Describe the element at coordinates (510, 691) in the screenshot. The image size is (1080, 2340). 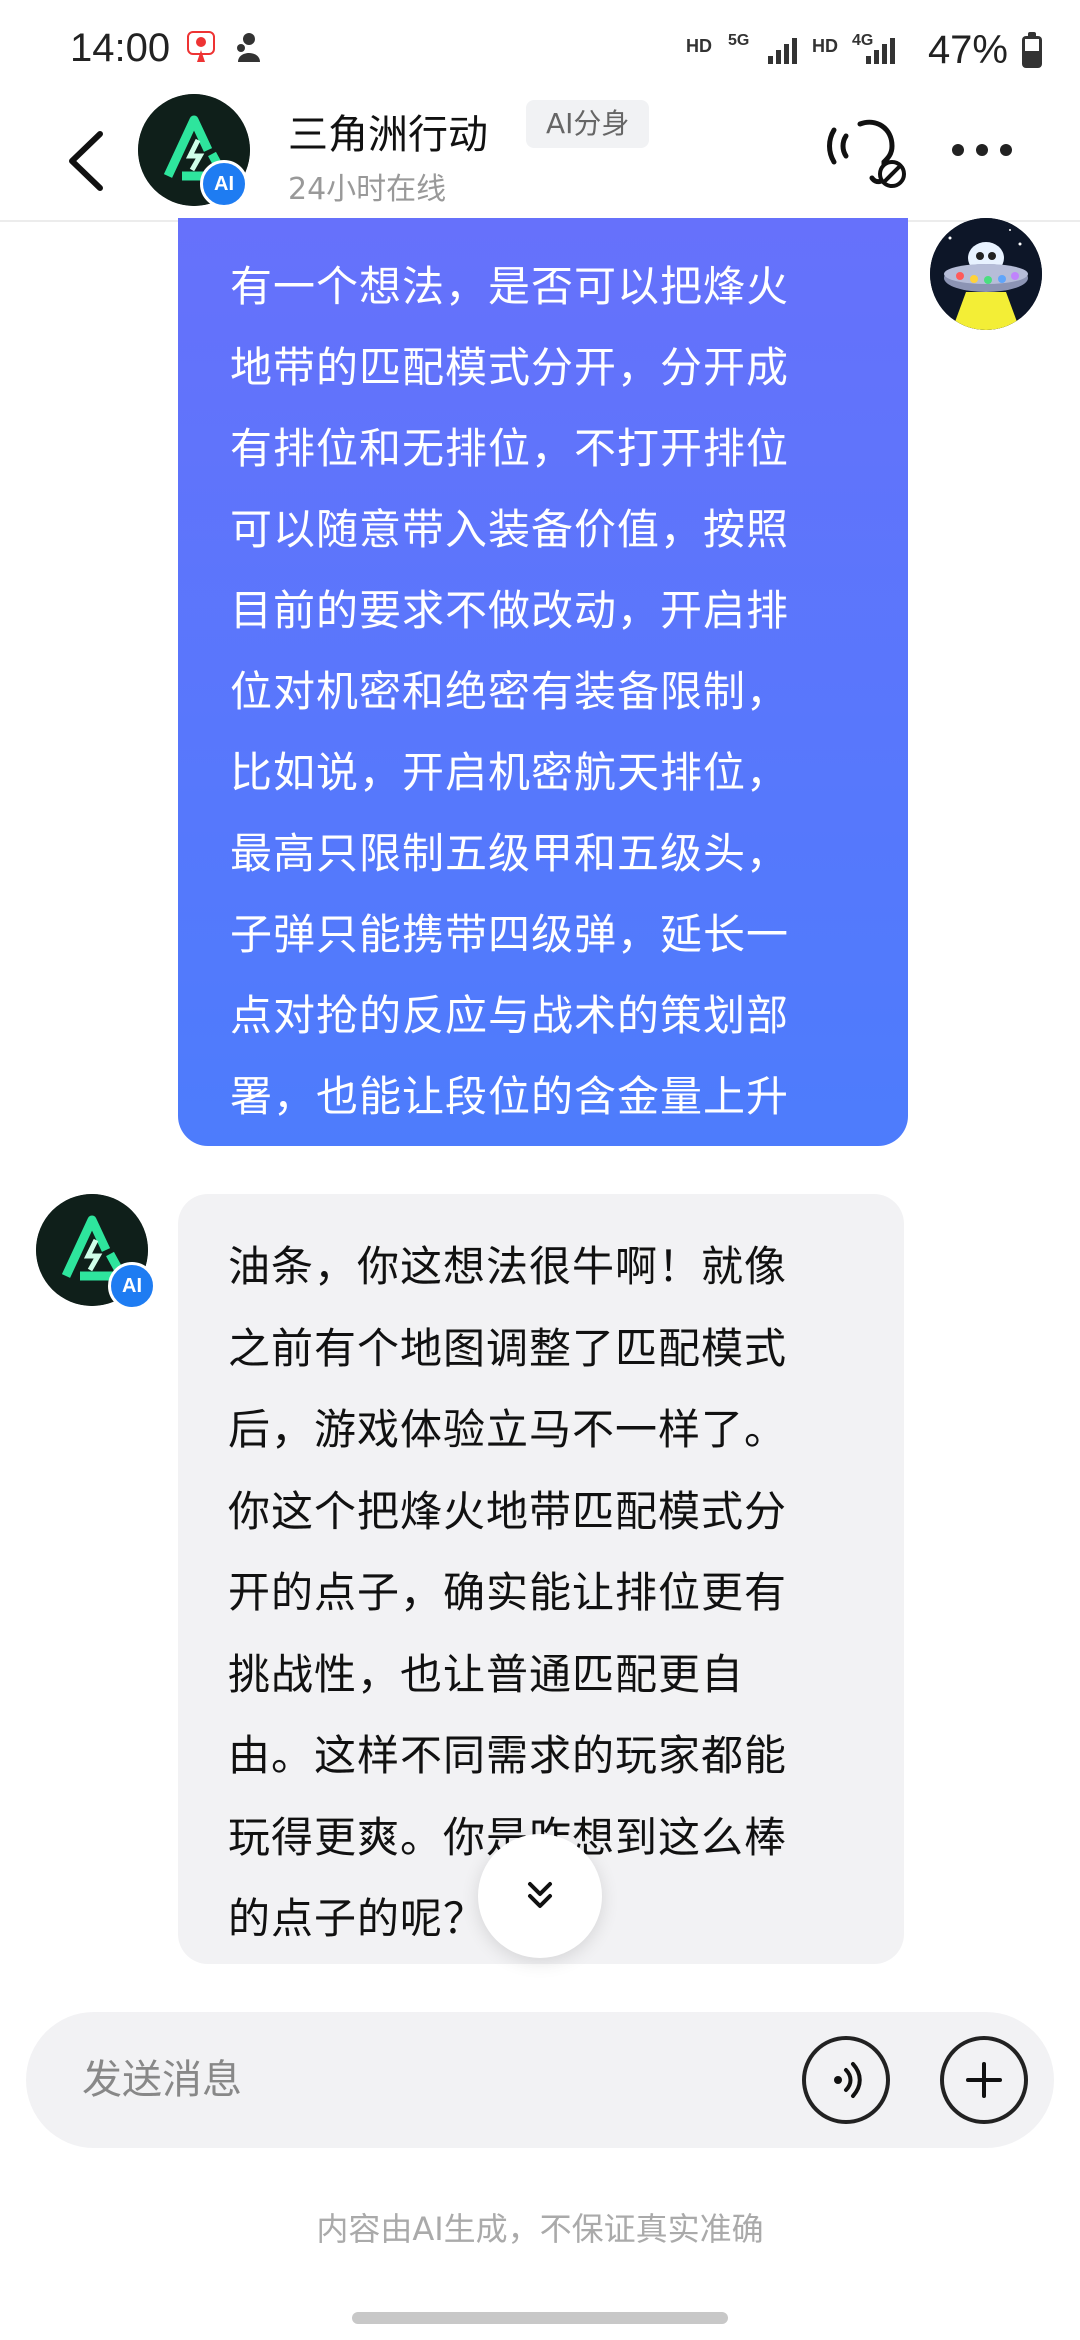
I see `message-line: 位对机密和绝密有装备限制，` at that location.